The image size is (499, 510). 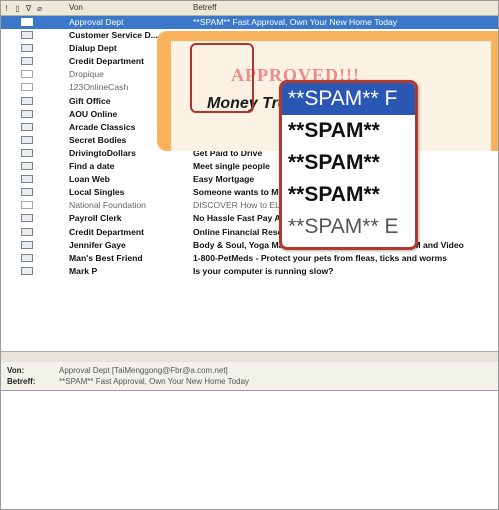 What do you see at coordinates (96, 22) in the screenshot?
I see `message-from: Approval Dept` at bounding box center [96, 22].